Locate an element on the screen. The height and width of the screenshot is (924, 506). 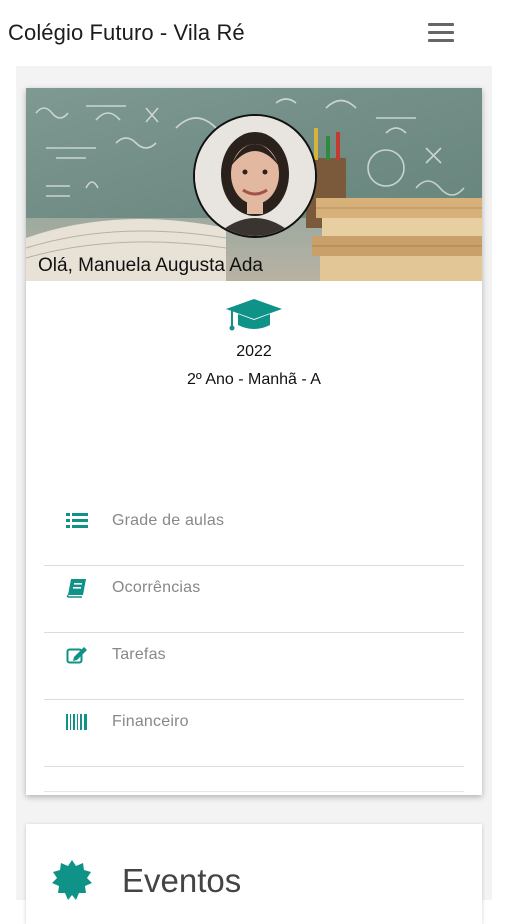
menu-item-financeiro: Financeiro is located at coordinates (254, 733).